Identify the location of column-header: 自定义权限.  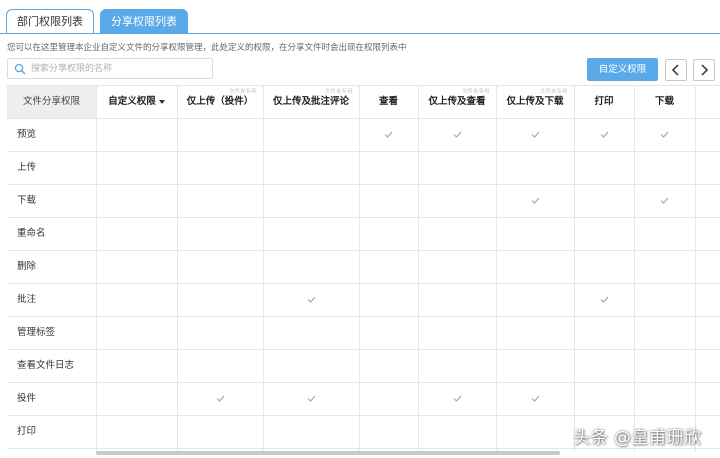
(136, 101).